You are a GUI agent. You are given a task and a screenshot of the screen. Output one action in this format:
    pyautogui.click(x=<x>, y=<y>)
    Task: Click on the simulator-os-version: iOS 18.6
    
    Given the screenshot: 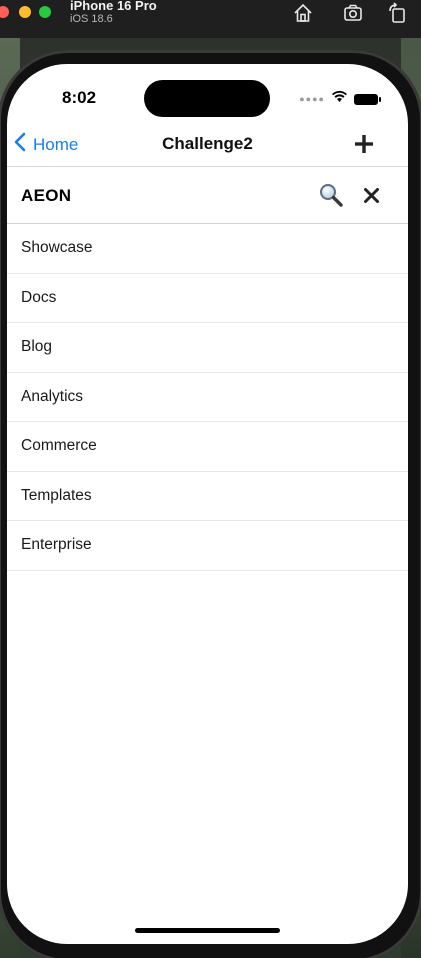 What is the action you would take?
    pyautogui.click(x=91, y=19)
    